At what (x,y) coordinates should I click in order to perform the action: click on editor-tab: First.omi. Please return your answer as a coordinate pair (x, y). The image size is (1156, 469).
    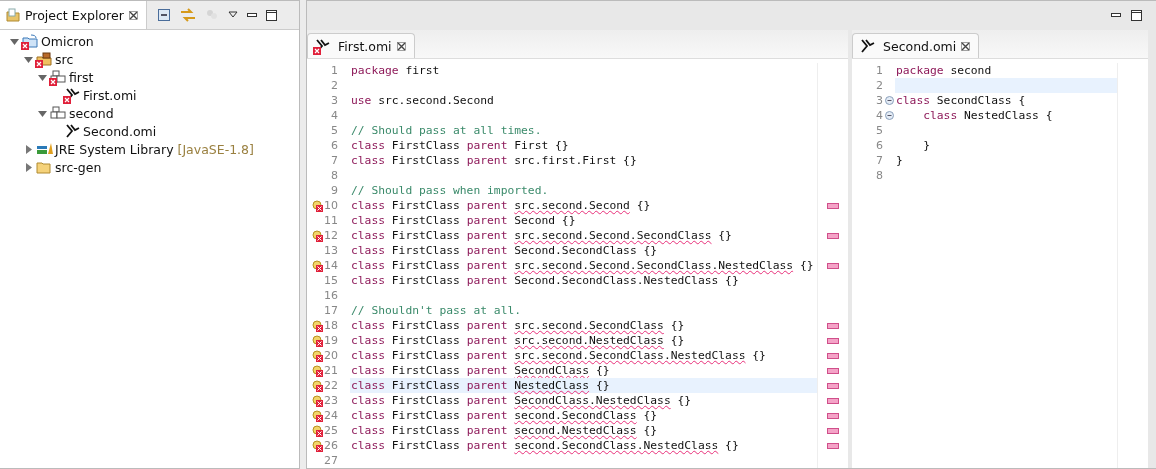
    Looking at the image, I should click on (361, 45).